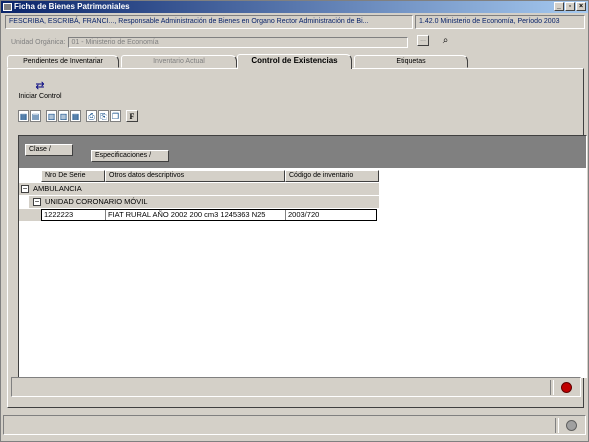 This screenshot has height=442, width=589. What do you see at coordinates (302, 152) in the screenshot?
I see `group-by-bar: Clase / Especificaciones /` at bounding box center [302, 152].